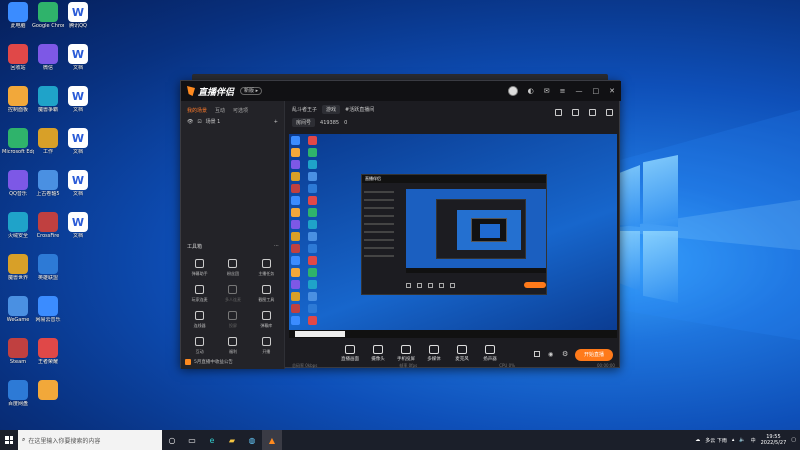 This screenshot has width=800, height=450. What do you see at coordinates (490, 359) in the screenshot?
I see `bottom-tool-label: 扬声器` at bounding box center [490, 359].